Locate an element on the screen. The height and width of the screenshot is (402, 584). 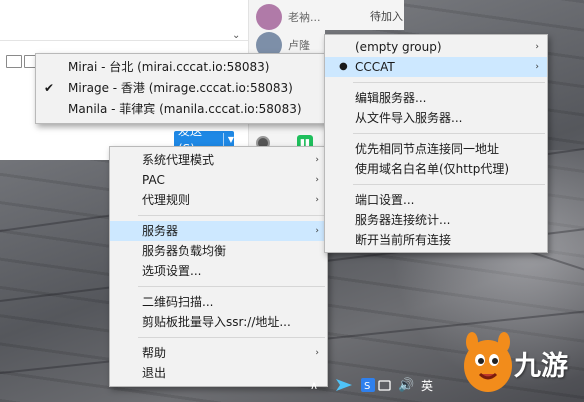
menu-item-disconnect-all: 断开当前所有连接 is located at coordinates (436, 240).